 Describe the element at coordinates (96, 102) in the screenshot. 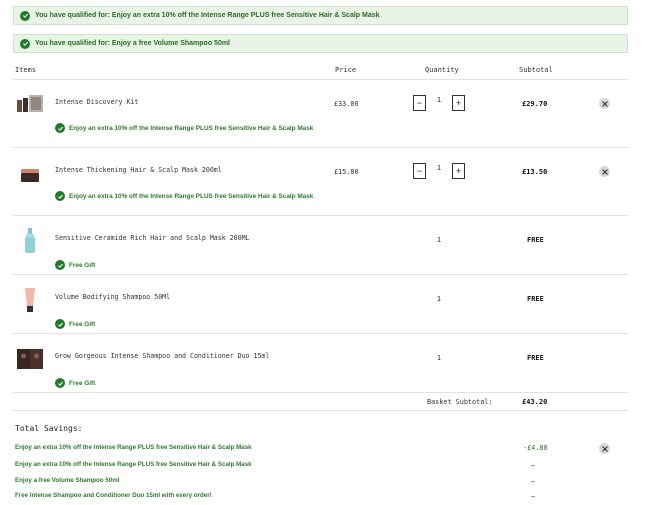

I see `product-name: Intense Discovery Kit` at that location.